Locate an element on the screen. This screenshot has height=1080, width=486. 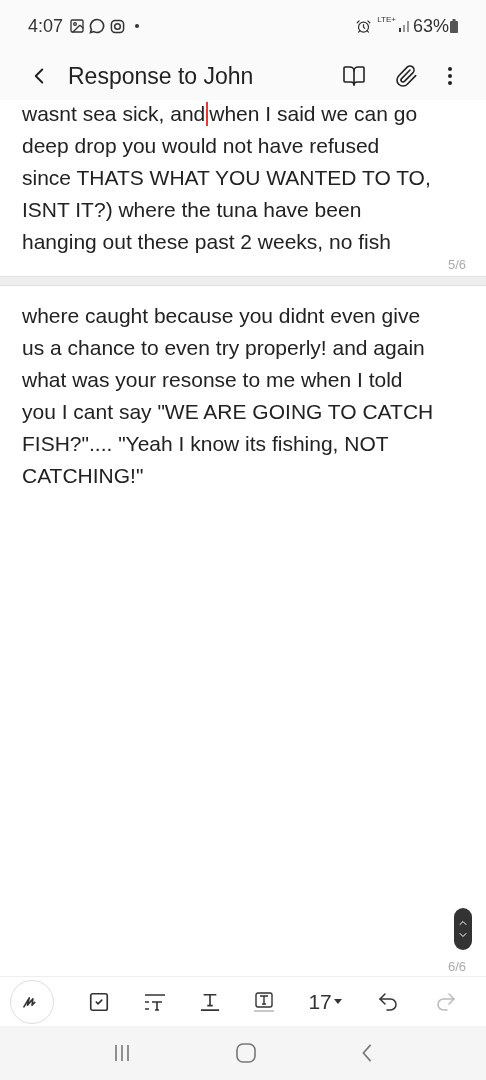
attach-button is located at coordinates (406, 76).